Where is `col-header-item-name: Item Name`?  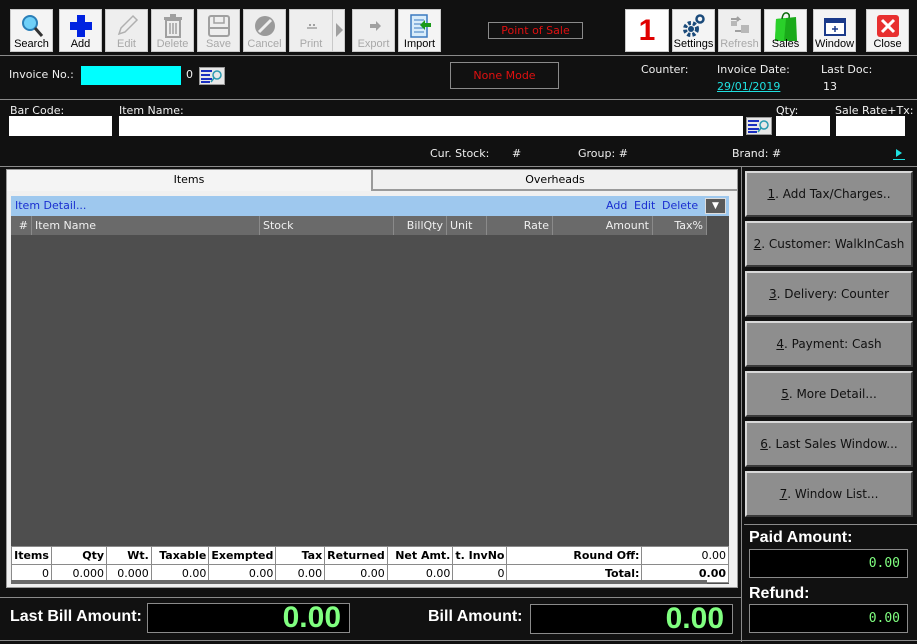
col-header-item-name: Item Name is located at coordinates (146, 225).